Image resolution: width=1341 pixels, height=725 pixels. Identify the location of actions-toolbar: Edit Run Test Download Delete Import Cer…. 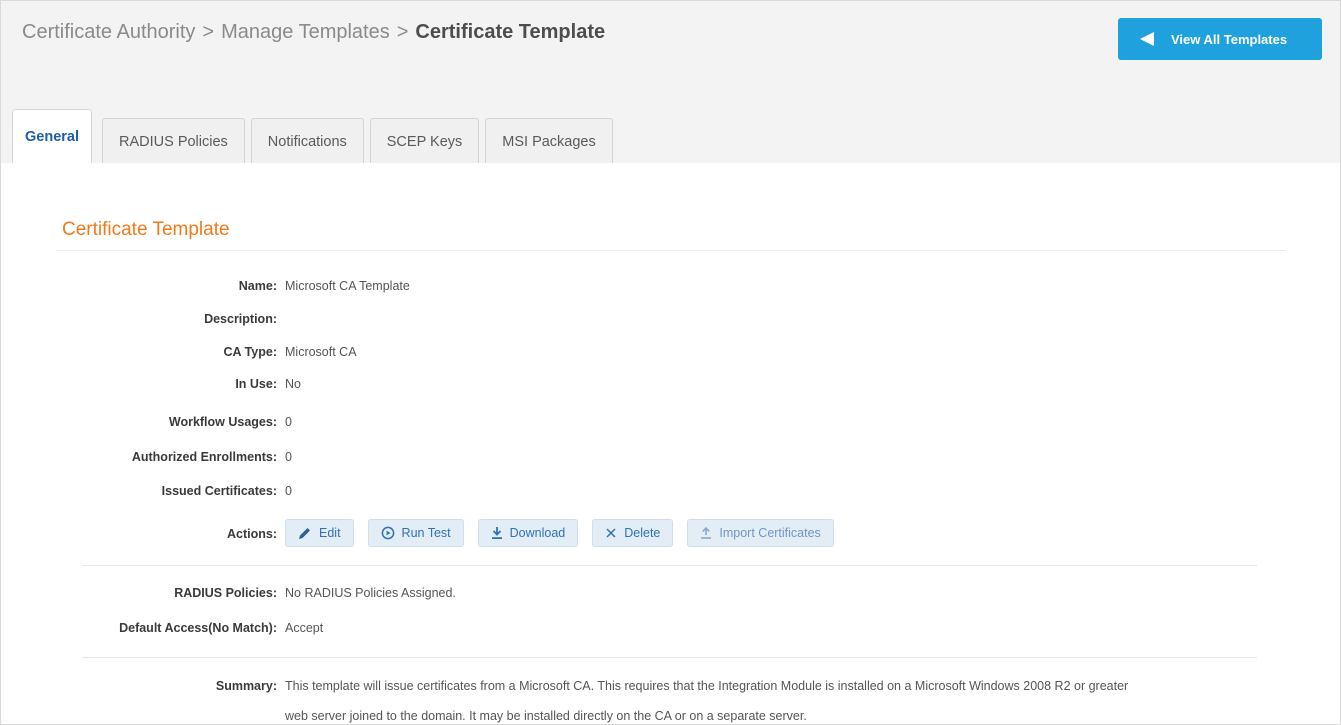
(566, 533).